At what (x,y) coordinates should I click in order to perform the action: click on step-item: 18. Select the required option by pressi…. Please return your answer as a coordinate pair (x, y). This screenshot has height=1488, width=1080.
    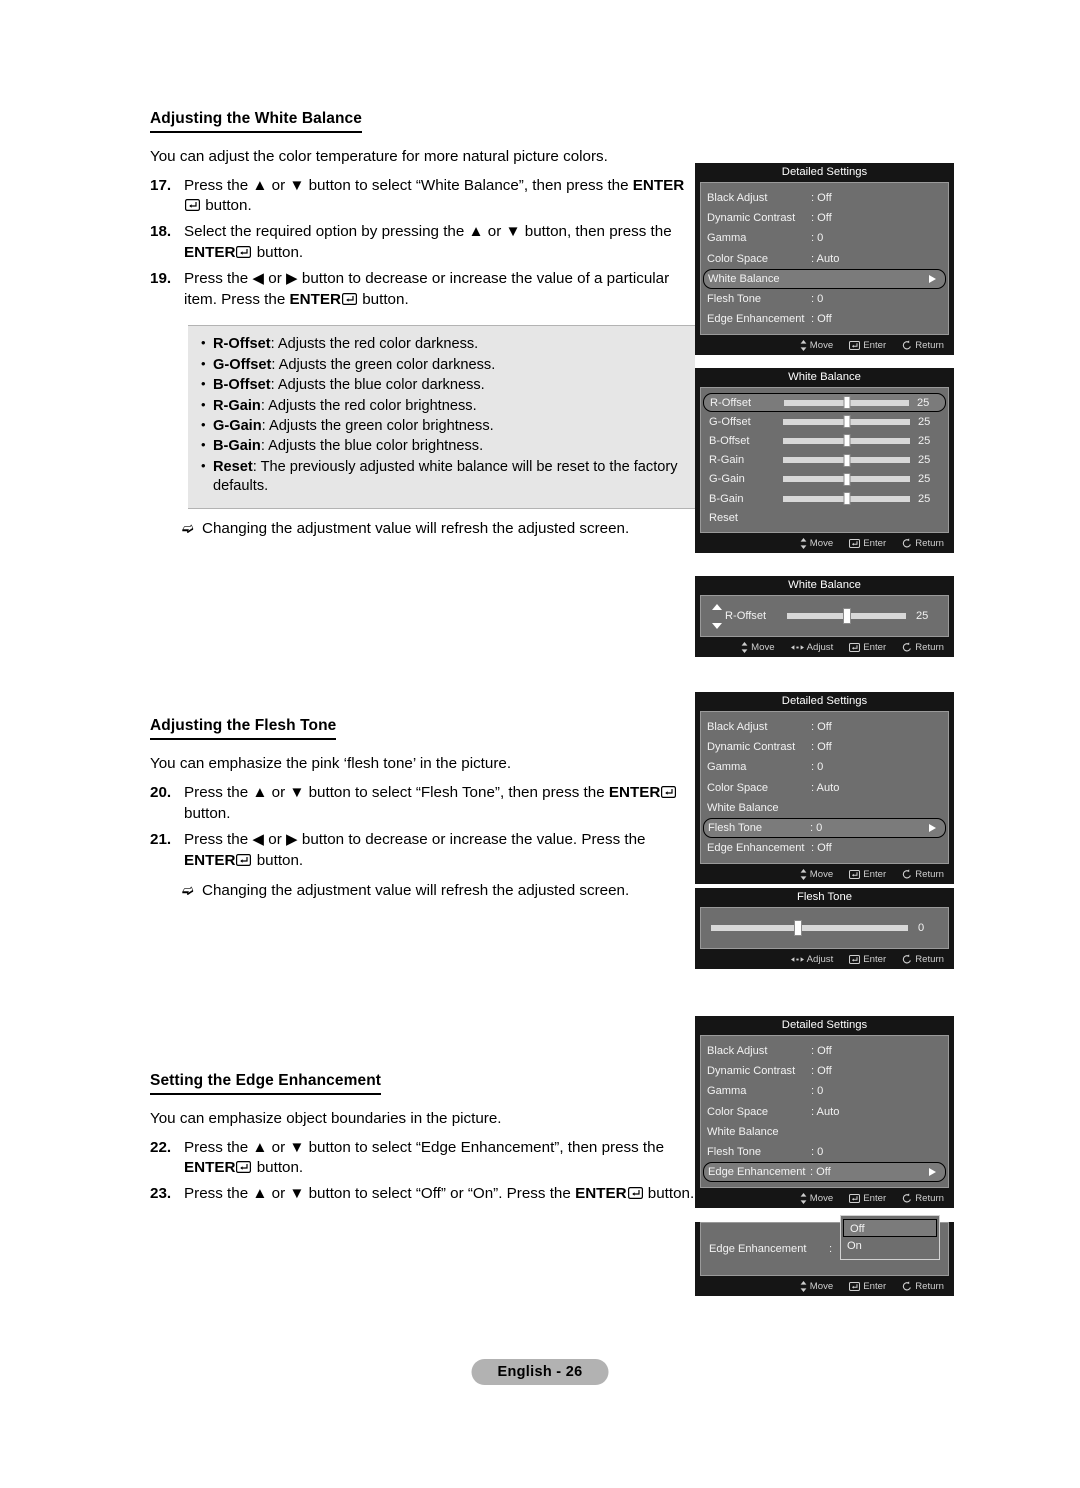
    Looking at the image, I should click on (422, 243).